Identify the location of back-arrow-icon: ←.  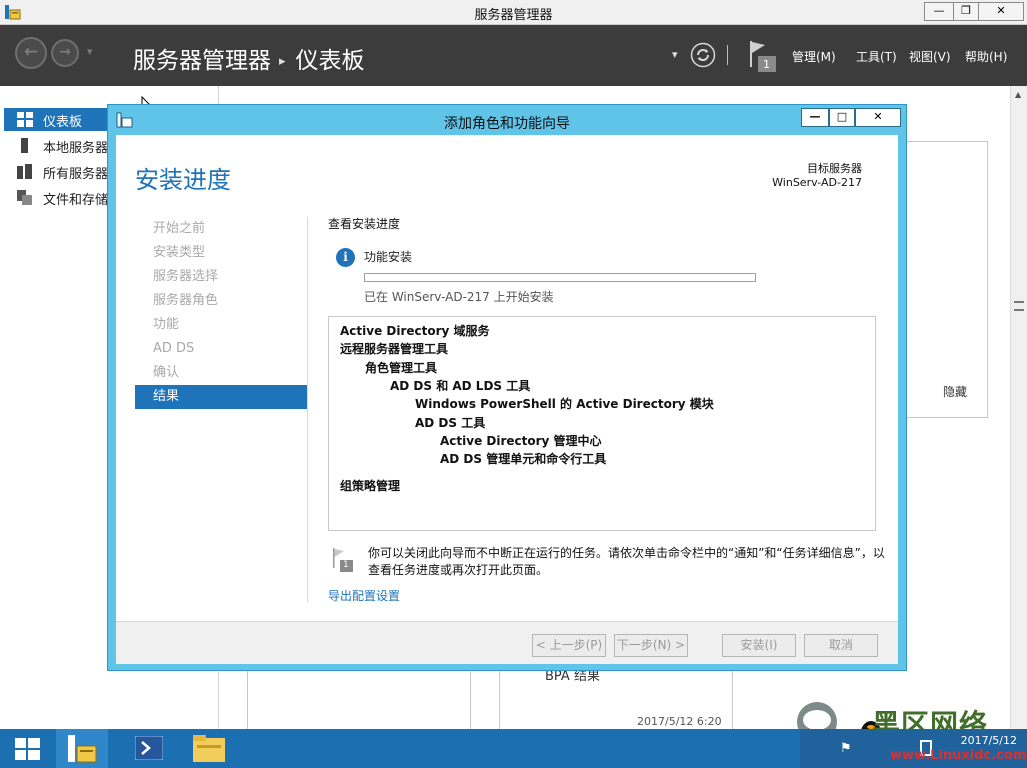
(31, 52).